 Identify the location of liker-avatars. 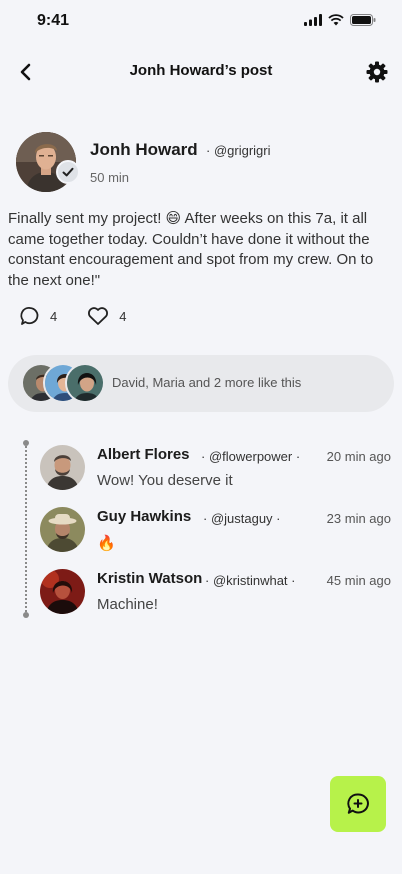
(66, 383).